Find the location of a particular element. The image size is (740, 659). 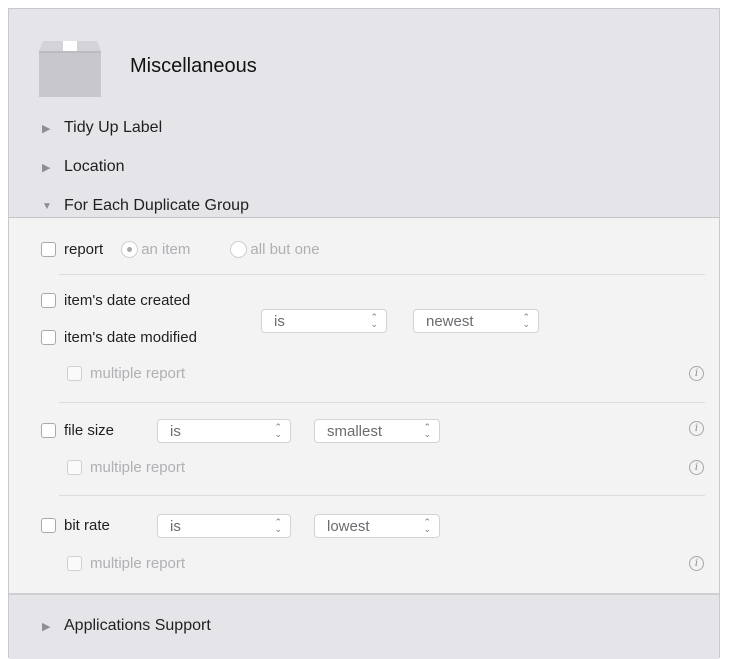

box-icon is located at coordinates (70, 69).